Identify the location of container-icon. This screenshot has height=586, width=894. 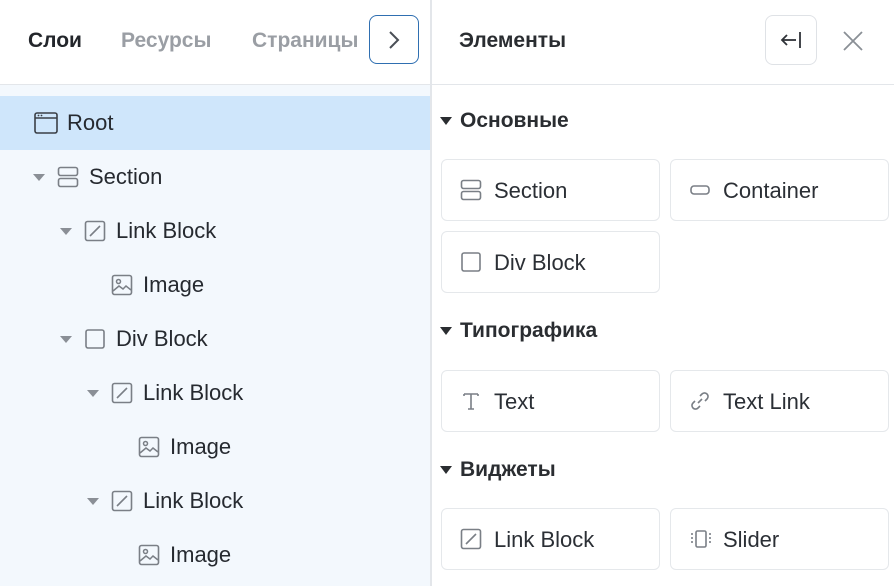
(700, 190).